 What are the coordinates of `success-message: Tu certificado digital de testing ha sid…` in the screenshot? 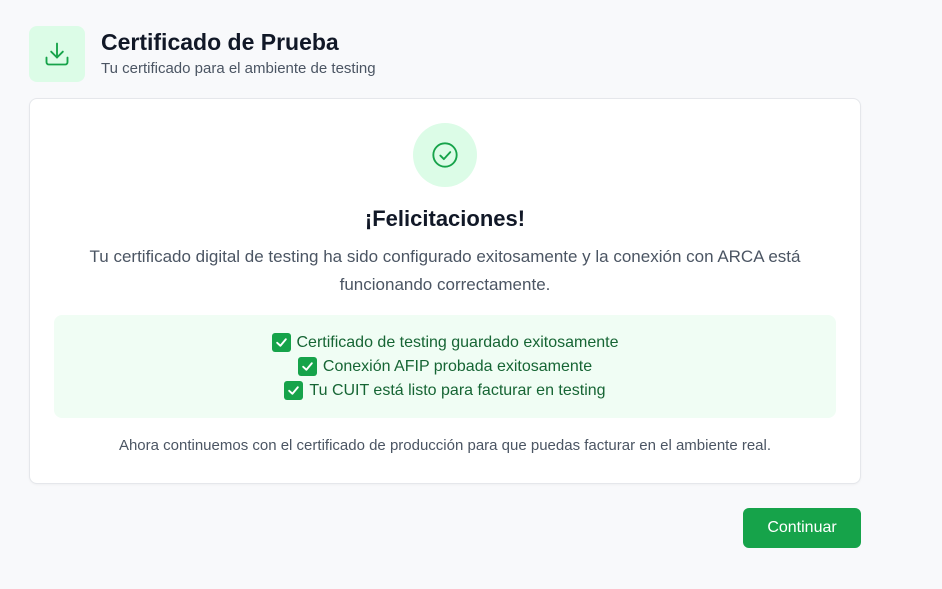 It's located at (445, 270).